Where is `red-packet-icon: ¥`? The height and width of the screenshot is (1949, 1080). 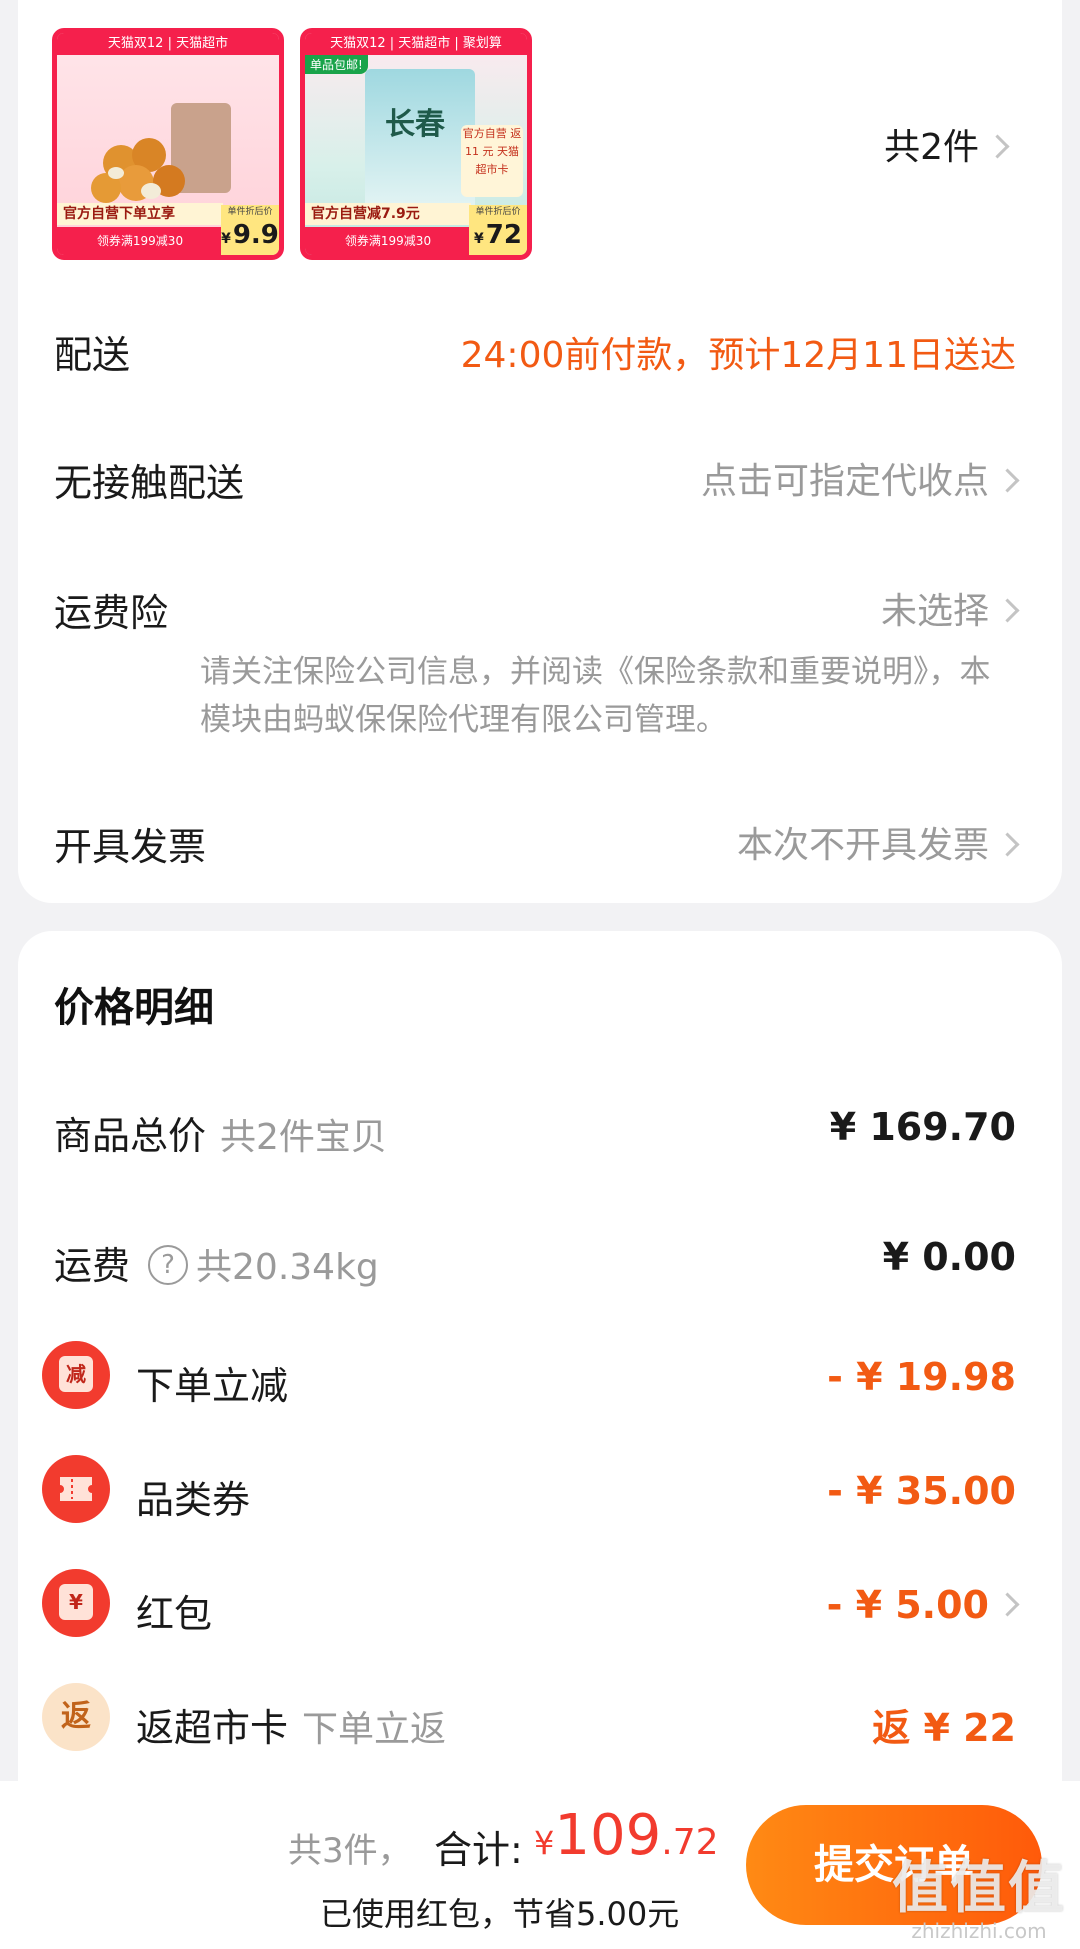
red-packet-icon: ¥ is located at coordinates (76, 1603).